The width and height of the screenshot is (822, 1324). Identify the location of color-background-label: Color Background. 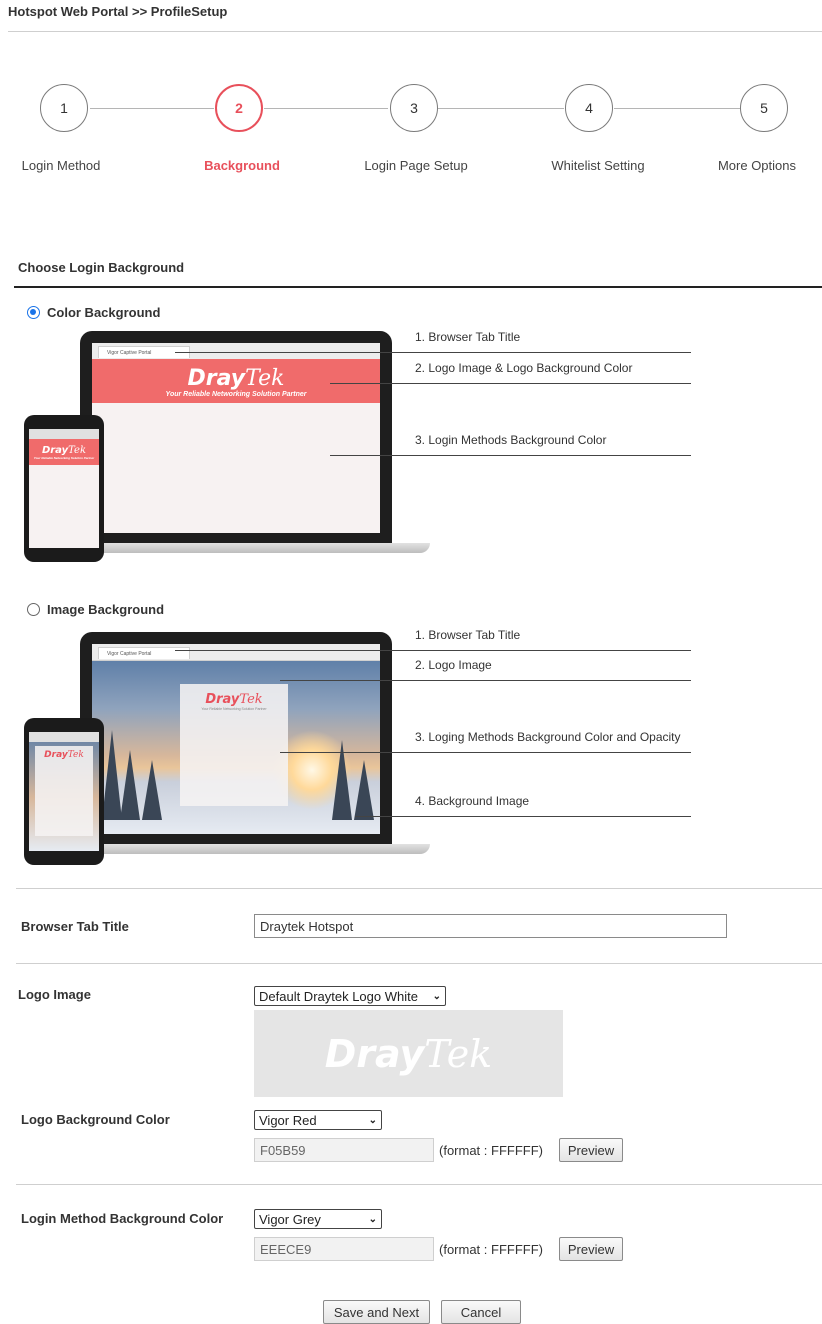
(104, 312).